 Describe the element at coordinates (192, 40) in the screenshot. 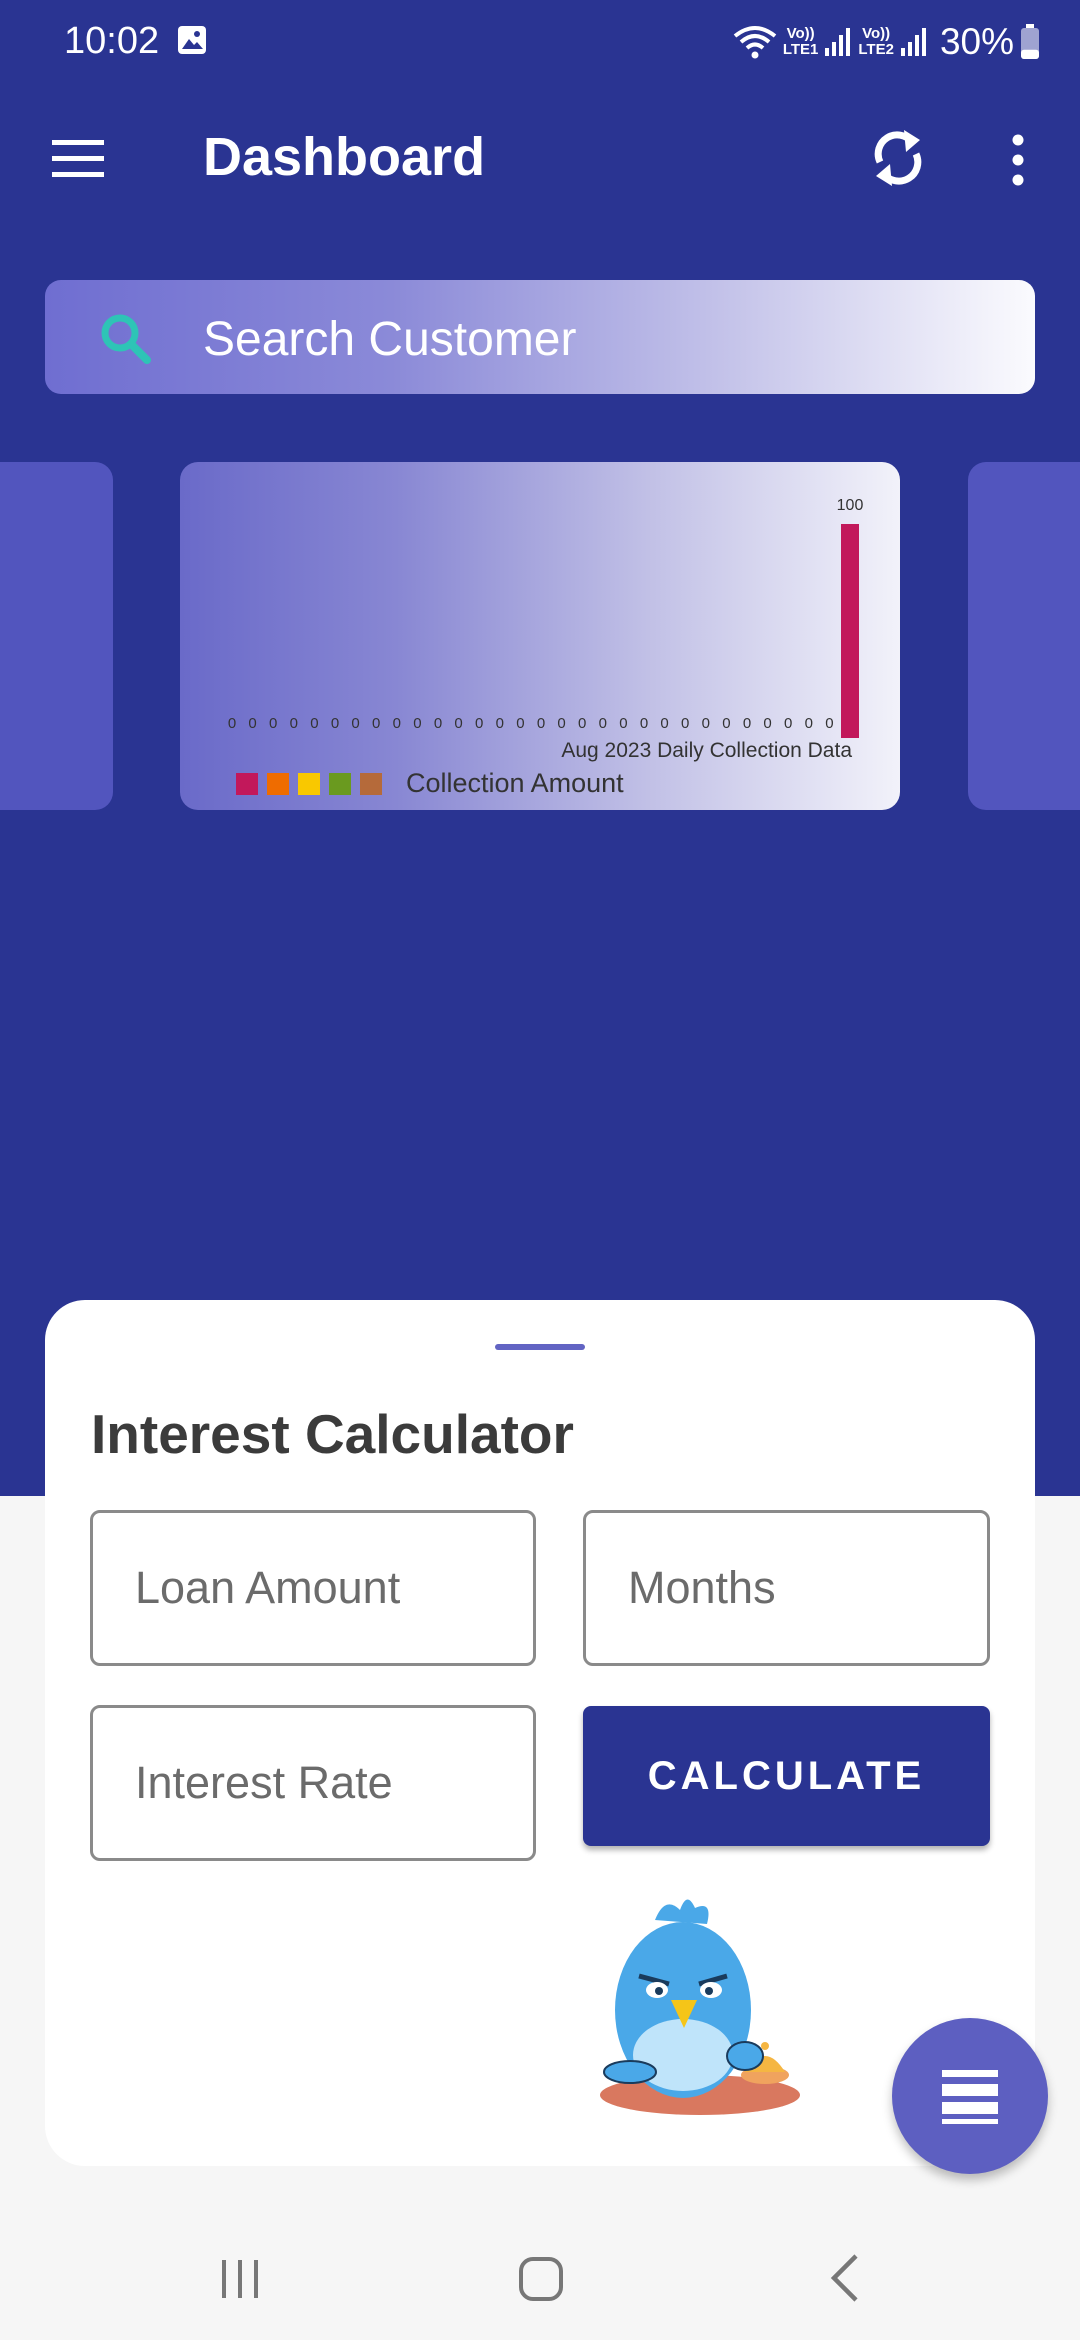

I see `gallery-notification-icon` at that location.